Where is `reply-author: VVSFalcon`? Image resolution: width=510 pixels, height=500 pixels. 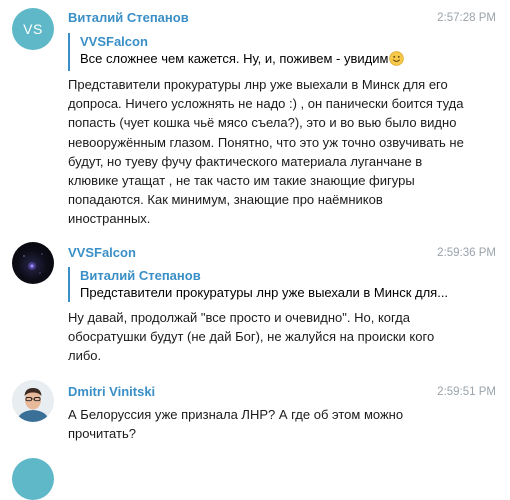 reply-author: VVSFalcon is located at coordinates (114, 41).